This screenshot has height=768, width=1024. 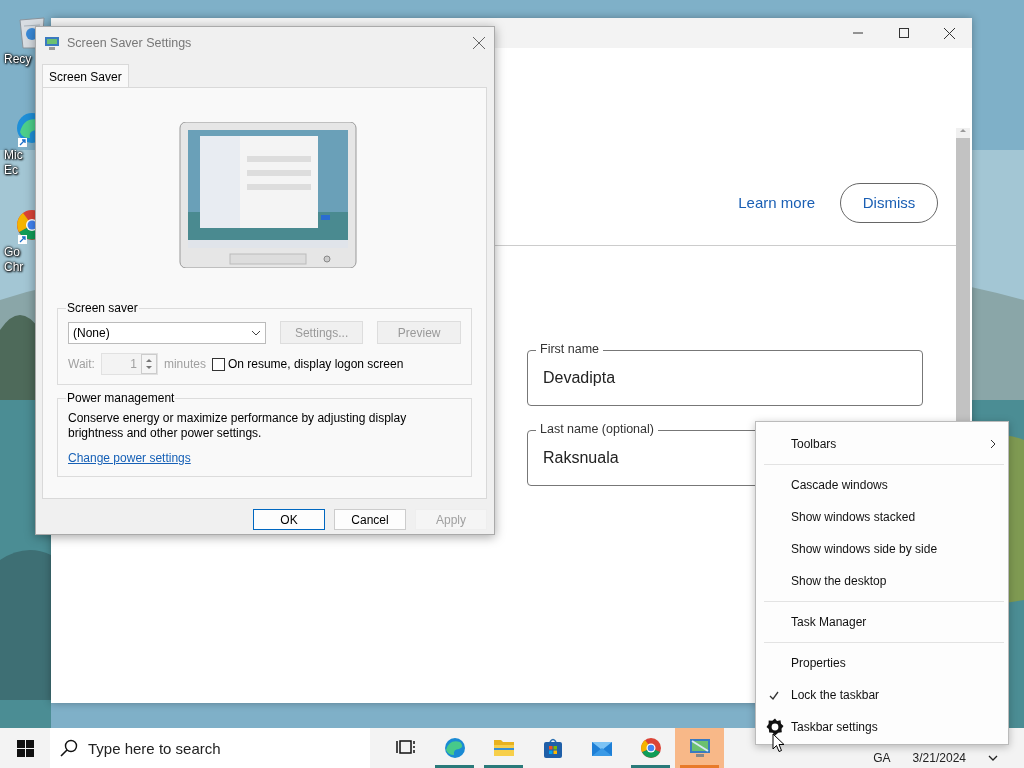 I want to click on menu-item: Task Manager, so click(x=882, y=622).